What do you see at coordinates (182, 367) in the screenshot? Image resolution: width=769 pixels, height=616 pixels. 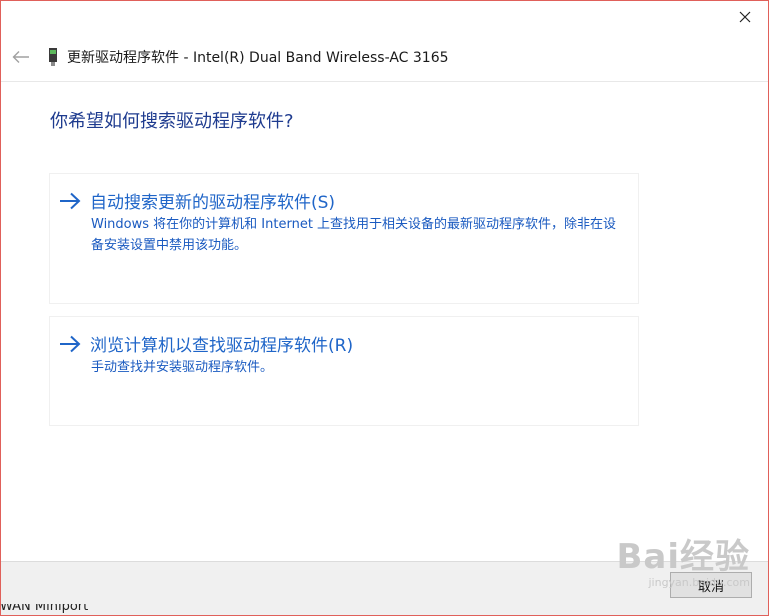 I see `browse-computer-description: 手动查找并安装驱动程序软件。` at bounding box center [182, 367].